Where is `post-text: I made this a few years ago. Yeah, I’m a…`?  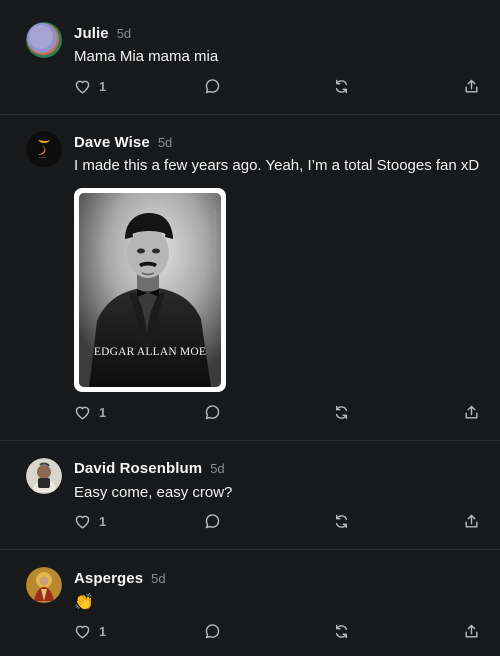
post-text: I made this a few years ago. Yeah, I’m a… is located at coordinates (277, 165).